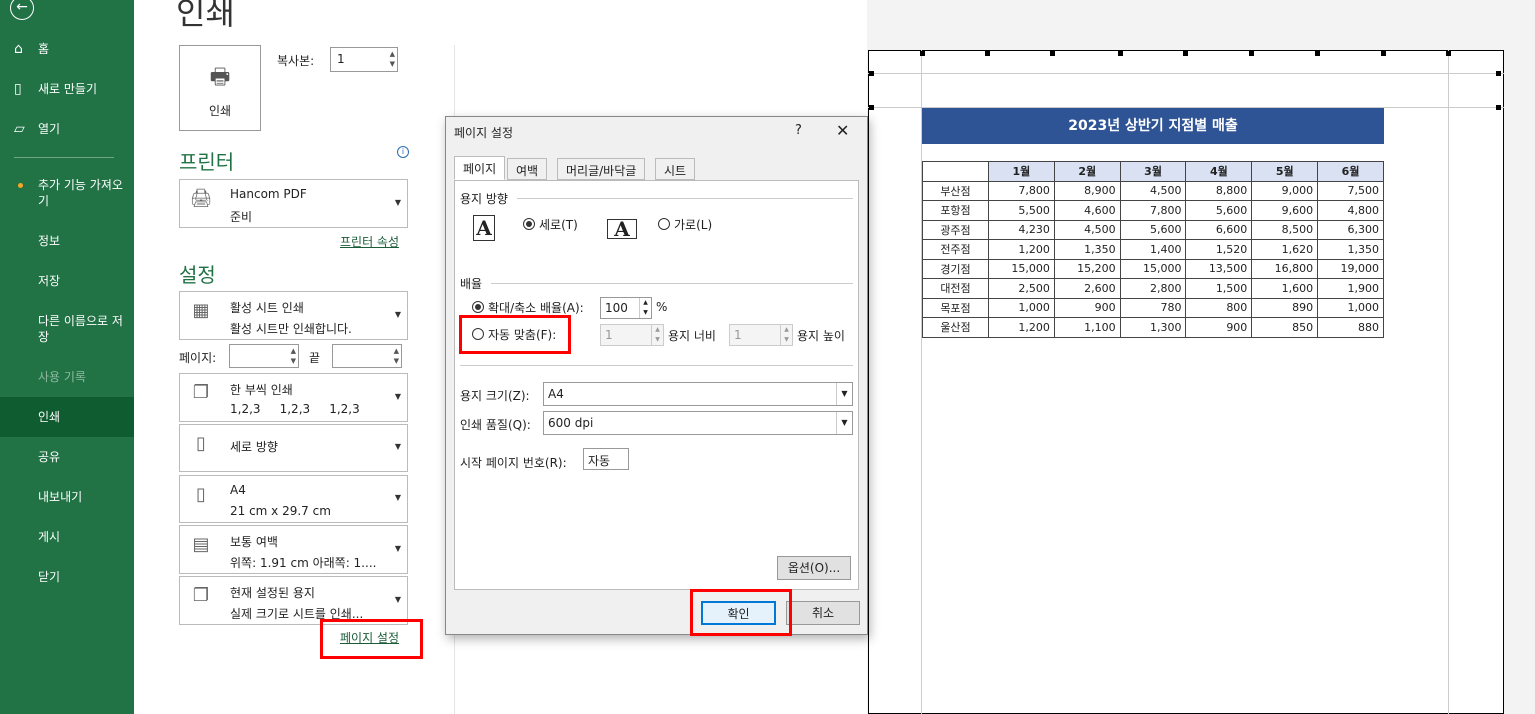 This screenshot has height=714, width=1535. Describe the element at coordinates (1021, 171) in the screenshot. I see `header-cell: 1월` at that location.